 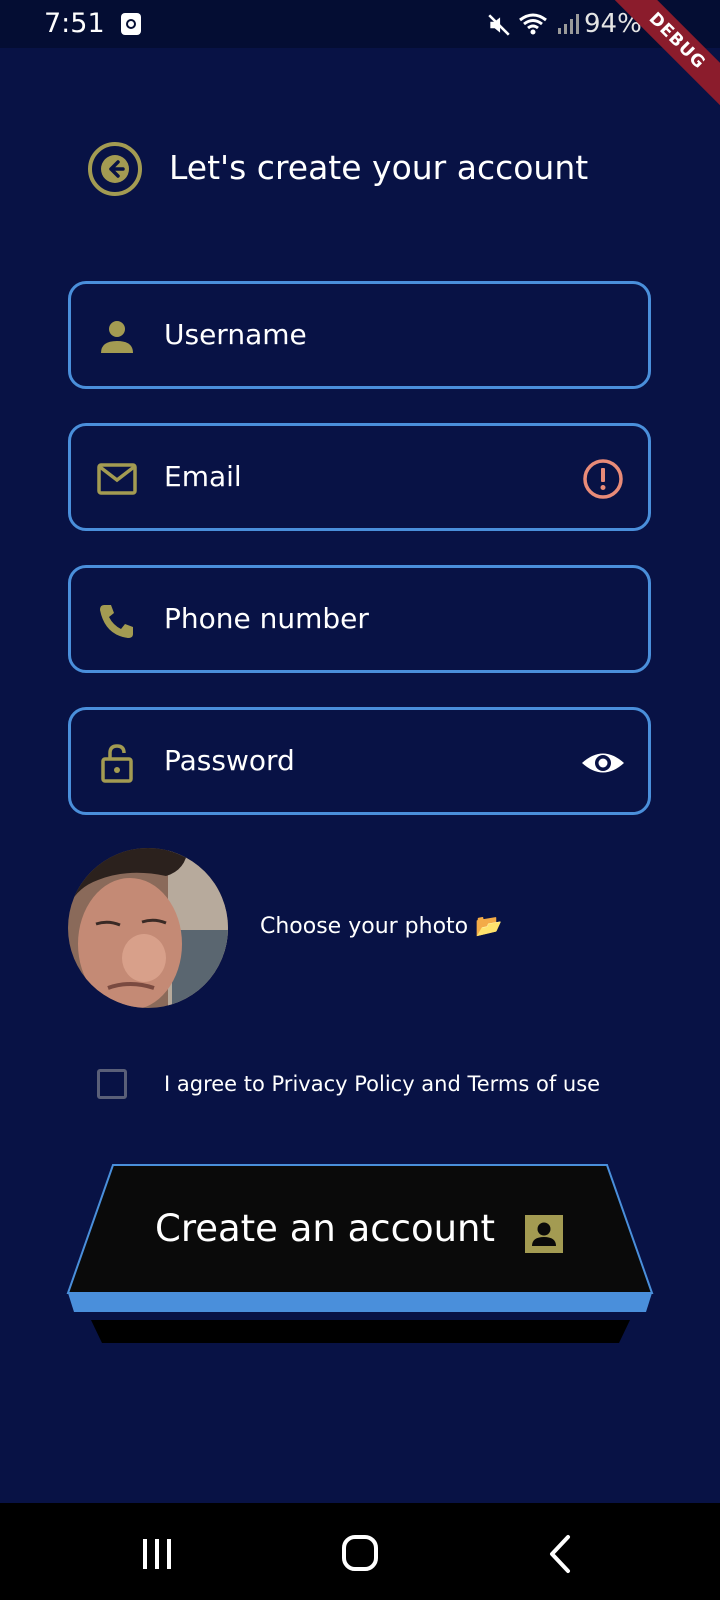 I want to click on app-notification-icon, so click(x=131, y=24).